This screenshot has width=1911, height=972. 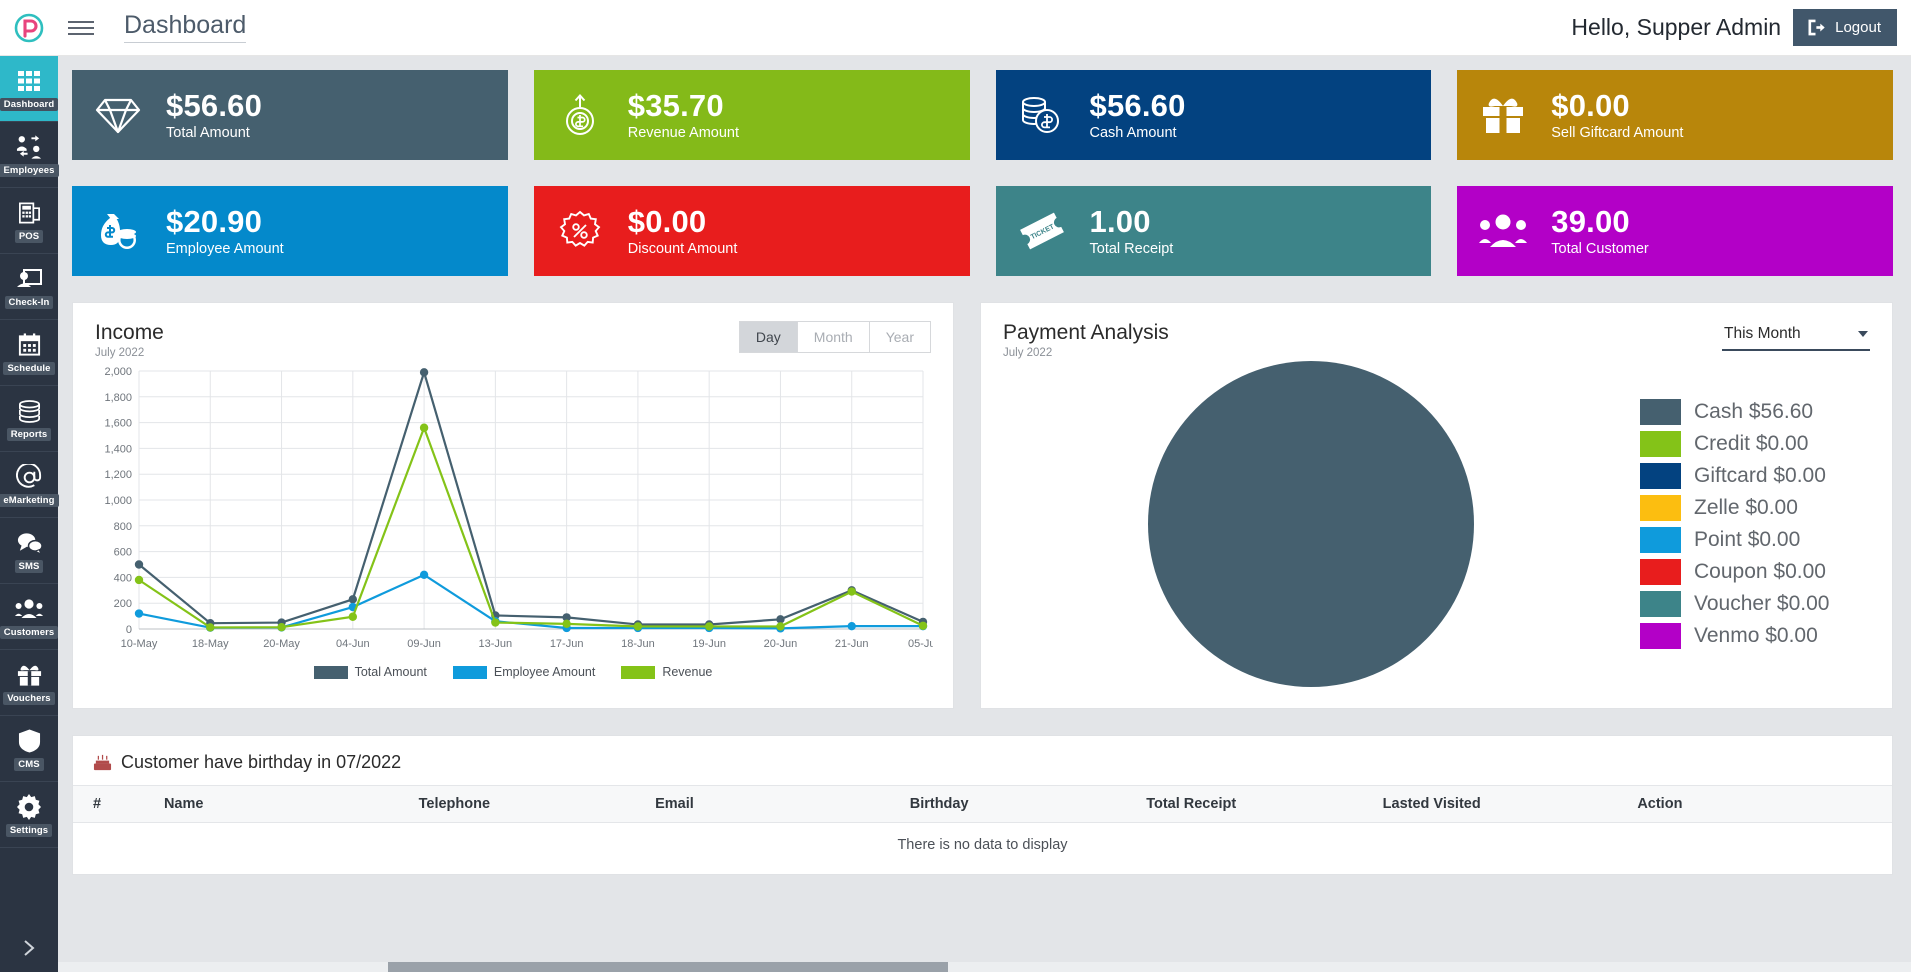 I want to click on sidebar-expand-toggle, so click(x=29, y=948).